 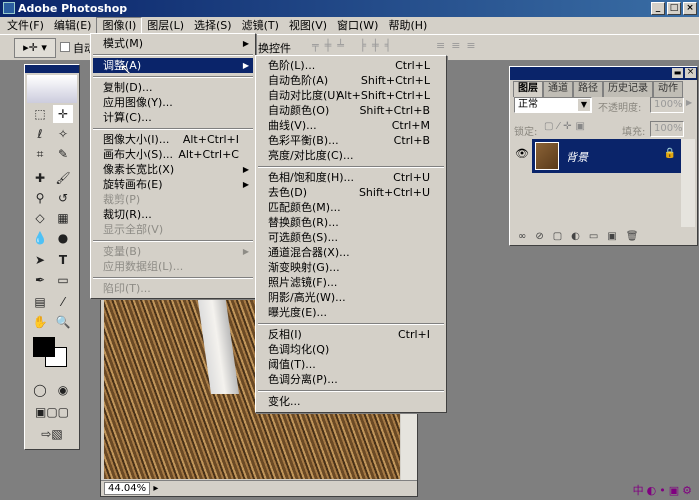 I want to click on menu-item: 像素长宽比(X) ▶, so click(x=173, y=169).